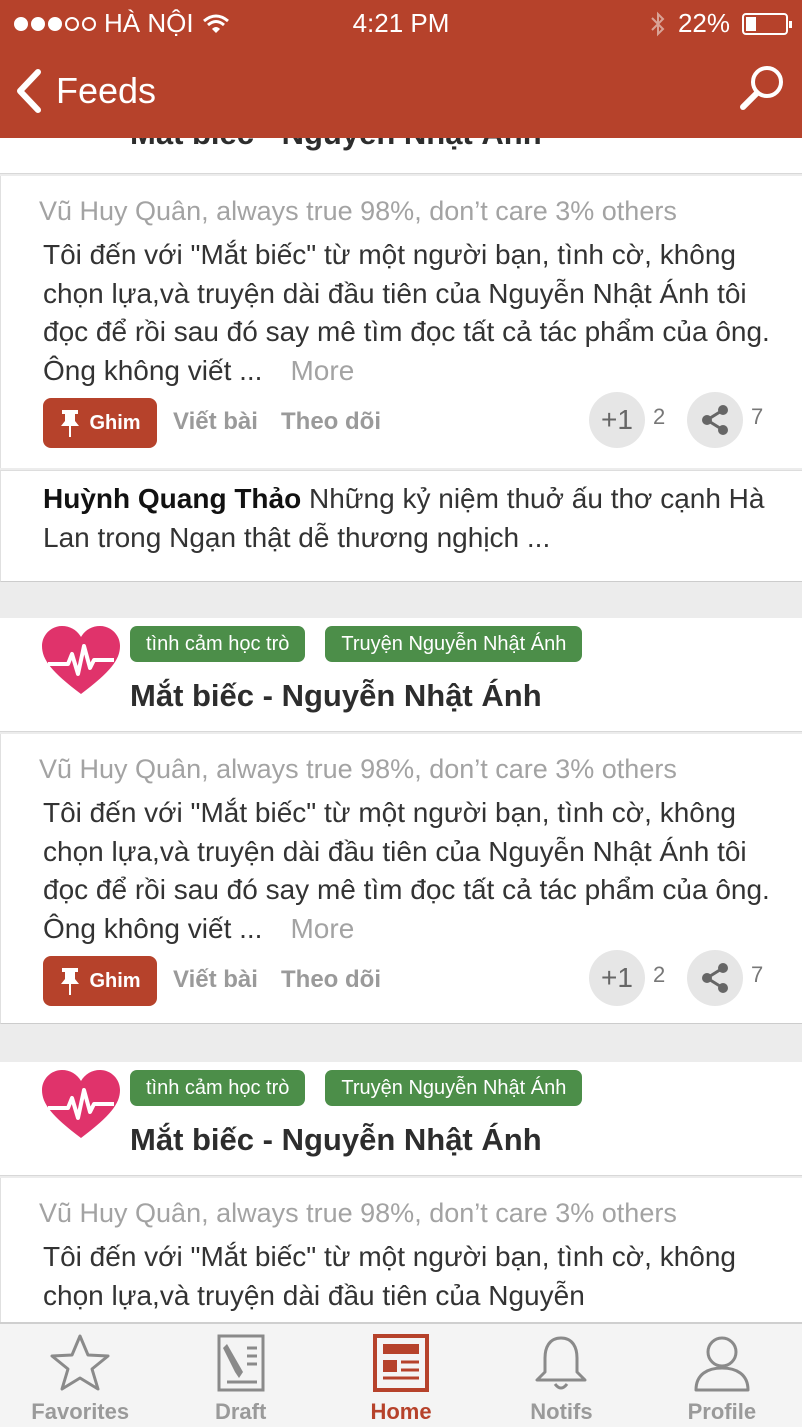  Describe the element at coordinates (722, 1364) in the screenshot. I see `person-icon` at that location.